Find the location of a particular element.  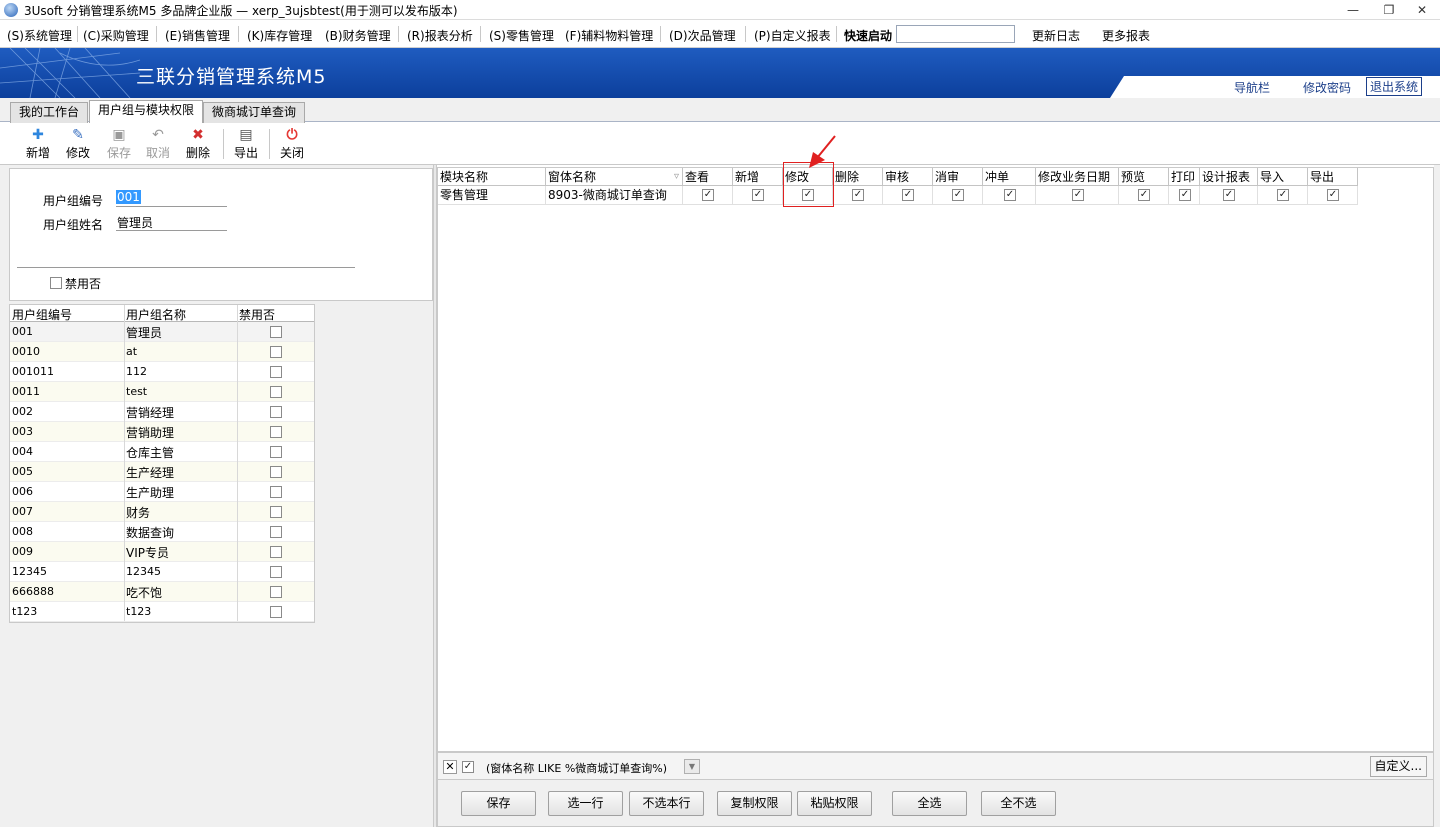

nav-bar-link: 导航栏 is located at coordinates (1252, 87).